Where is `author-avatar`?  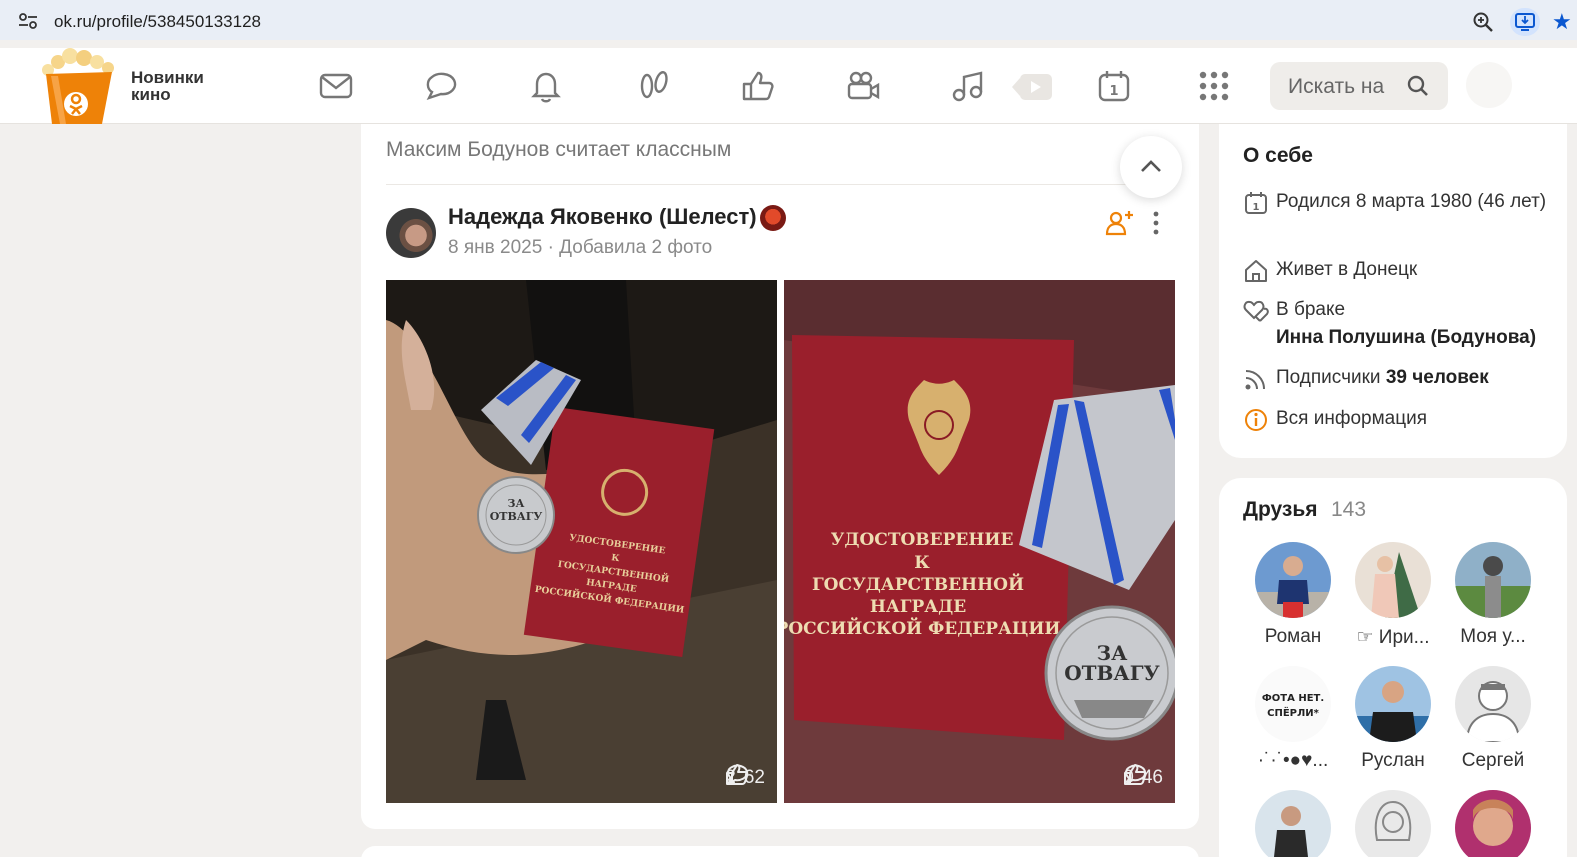 author-avatar is located at coordinates (411, 233).